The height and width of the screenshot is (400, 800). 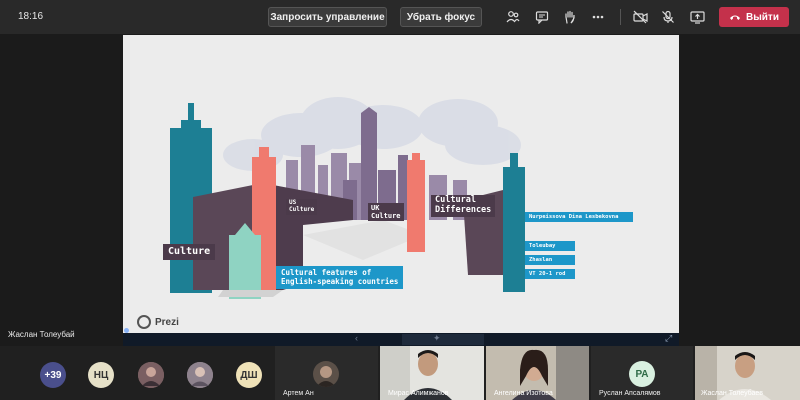 What do you see at coordinates (542, 17) in the screenshot?
I see `chat-icon` at bounding box center [542, 17].